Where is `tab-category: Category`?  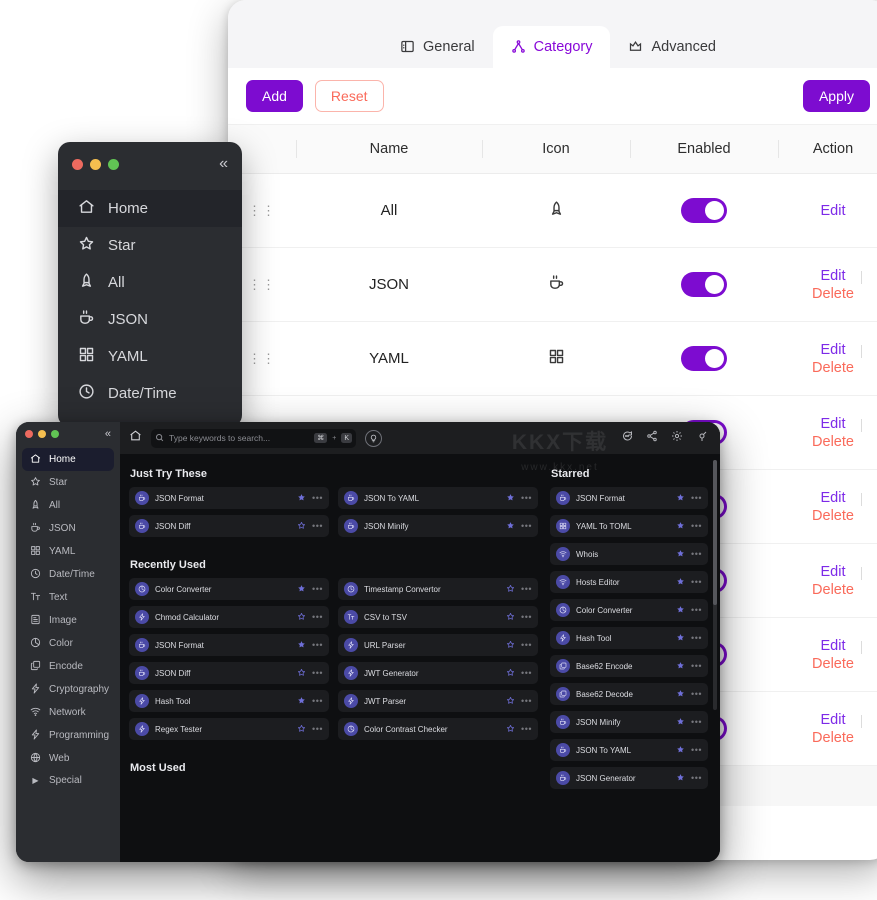 tab-category: Category is located at coordinates (551, 47).